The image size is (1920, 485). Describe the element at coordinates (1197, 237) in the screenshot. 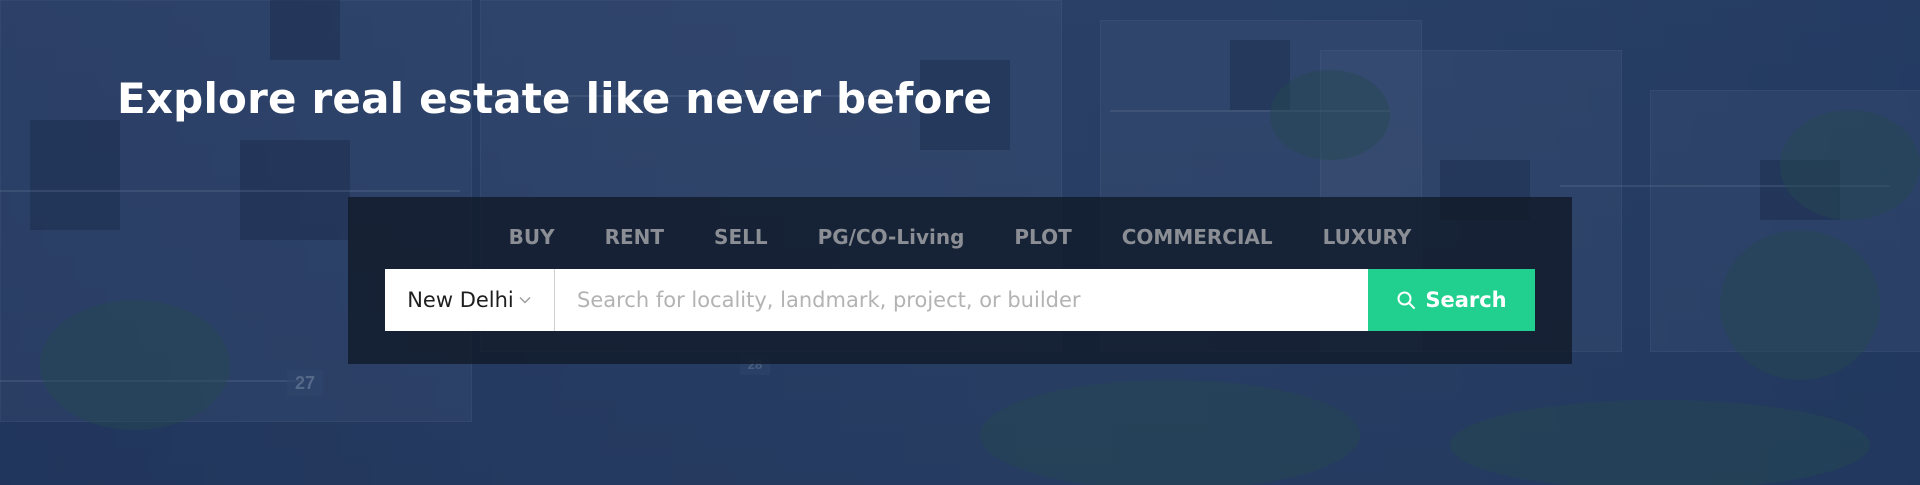

I see `tab-commercial: COMMERCIAL` at that location.